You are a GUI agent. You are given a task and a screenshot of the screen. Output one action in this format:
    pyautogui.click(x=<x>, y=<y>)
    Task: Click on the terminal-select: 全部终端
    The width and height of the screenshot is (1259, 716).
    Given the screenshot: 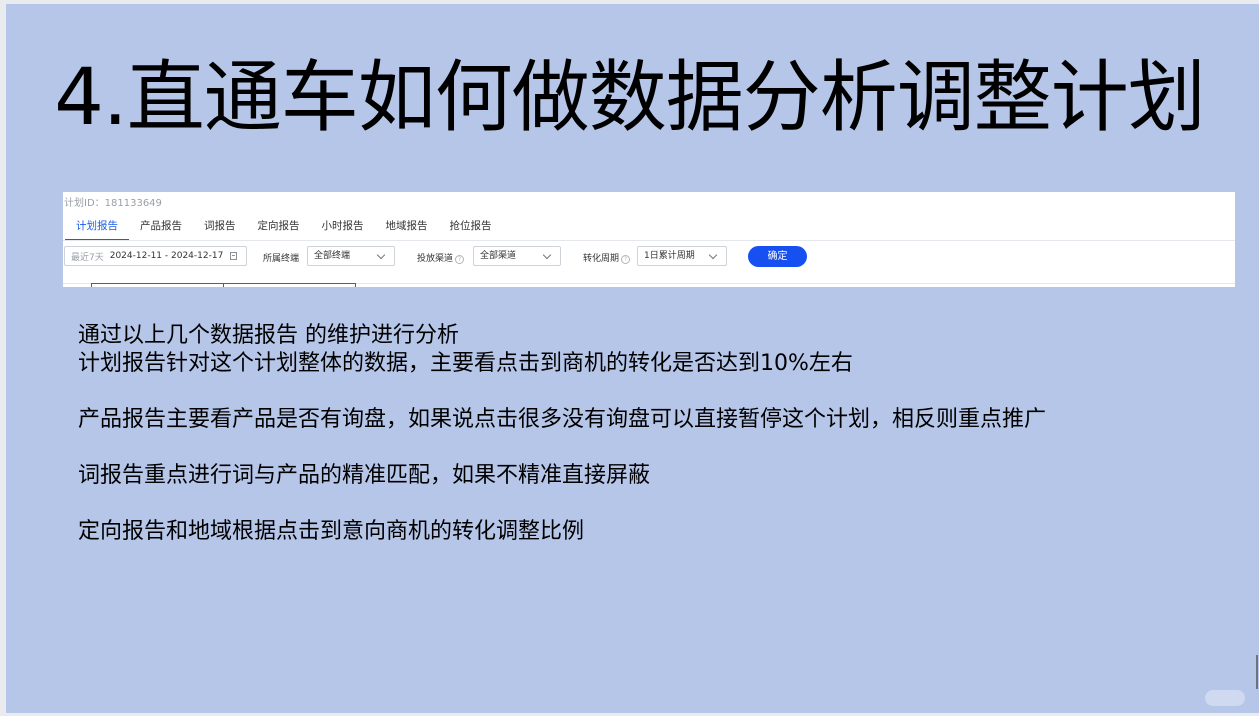 What is the action you would take?
    pyautogui.click(x=351, y=256)
    